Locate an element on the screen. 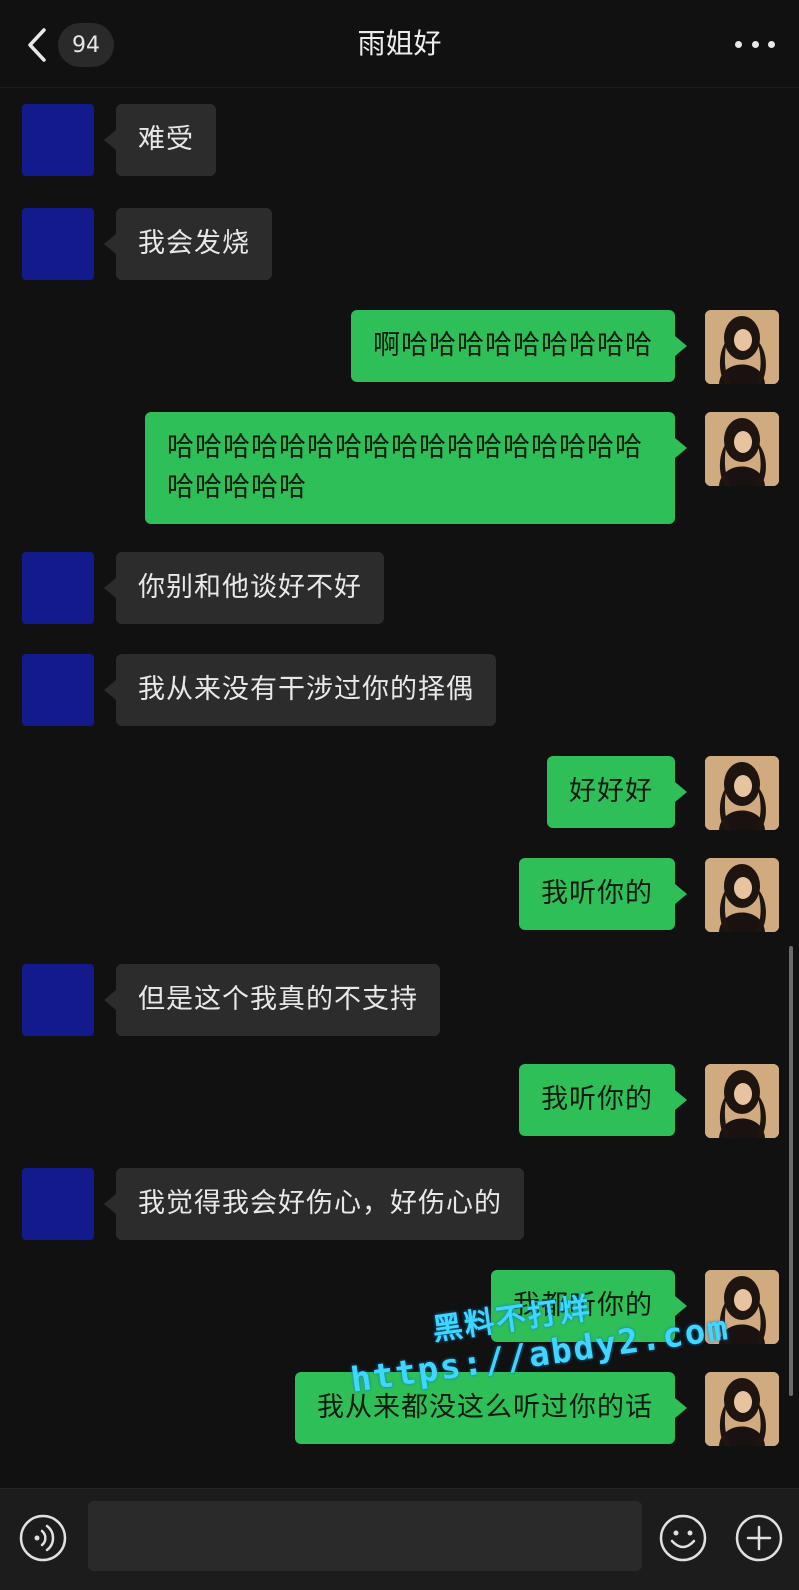 This screenshot has height=1590, width=799. message-bubble: 难受 is located at coordinates (160, 140).